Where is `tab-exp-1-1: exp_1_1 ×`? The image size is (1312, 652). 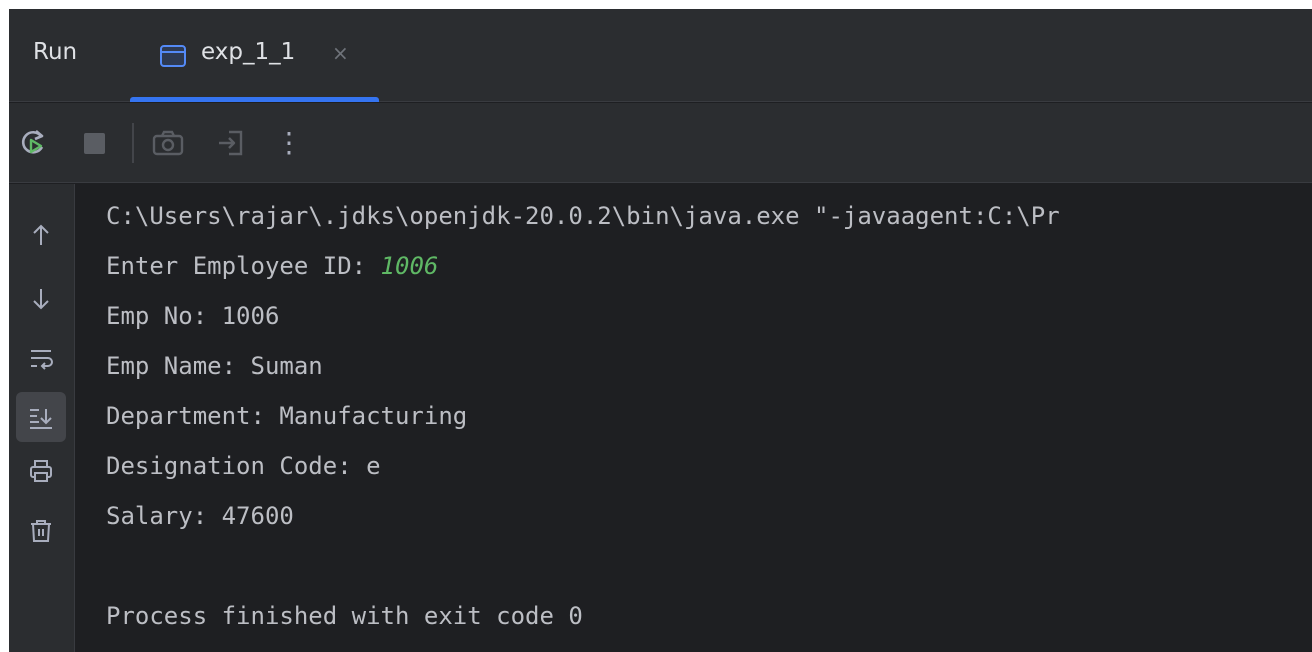
tab-exp-1-1: exp_1_1 × is located at coordinates (254, 55).